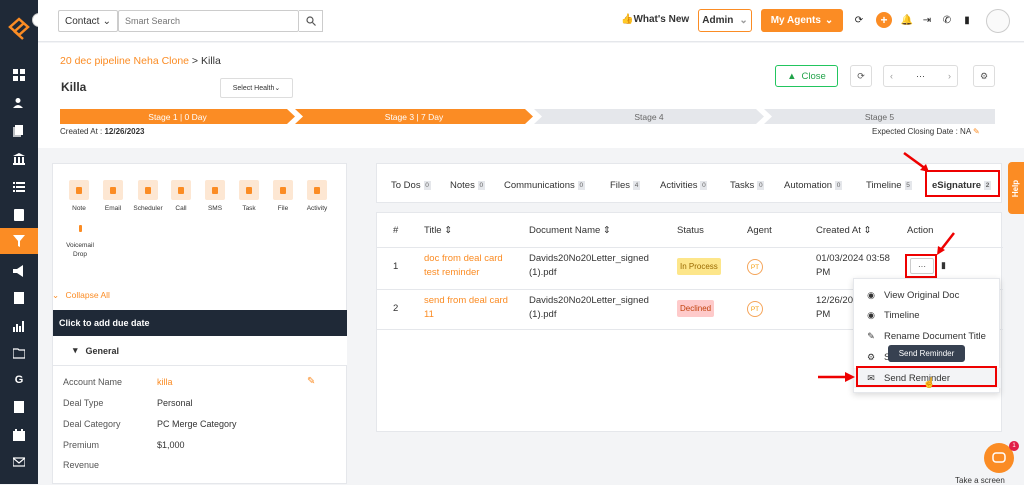 Image resolution: width=1024 pixels, height=485 pixels. I want to click on app-logo, so click(19, 30).